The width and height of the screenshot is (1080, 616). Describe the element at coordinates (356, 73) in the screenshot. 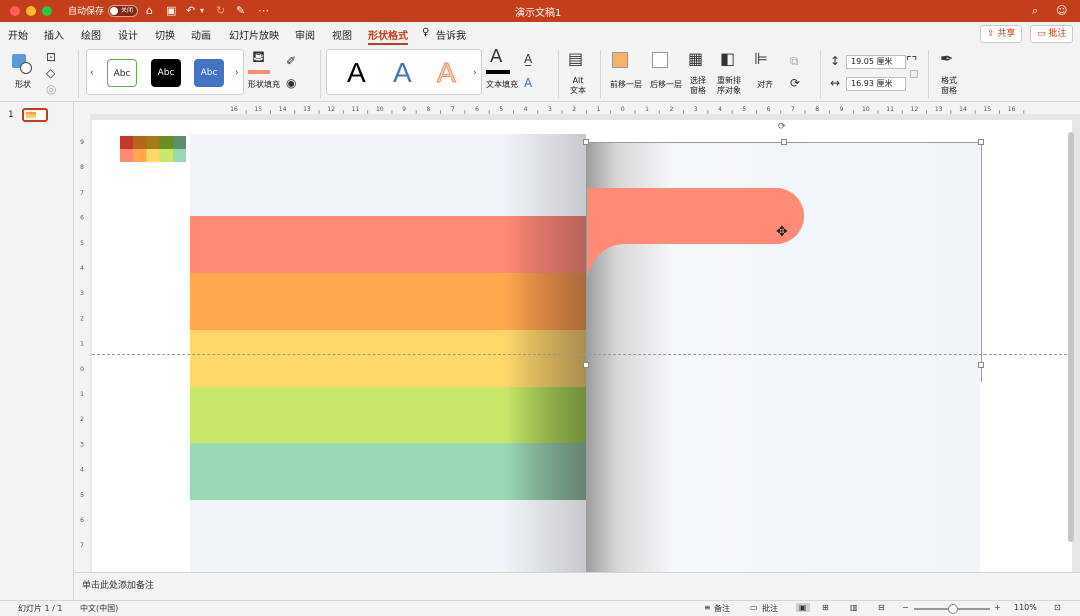

I see `wordart-style-1: A` at that location.